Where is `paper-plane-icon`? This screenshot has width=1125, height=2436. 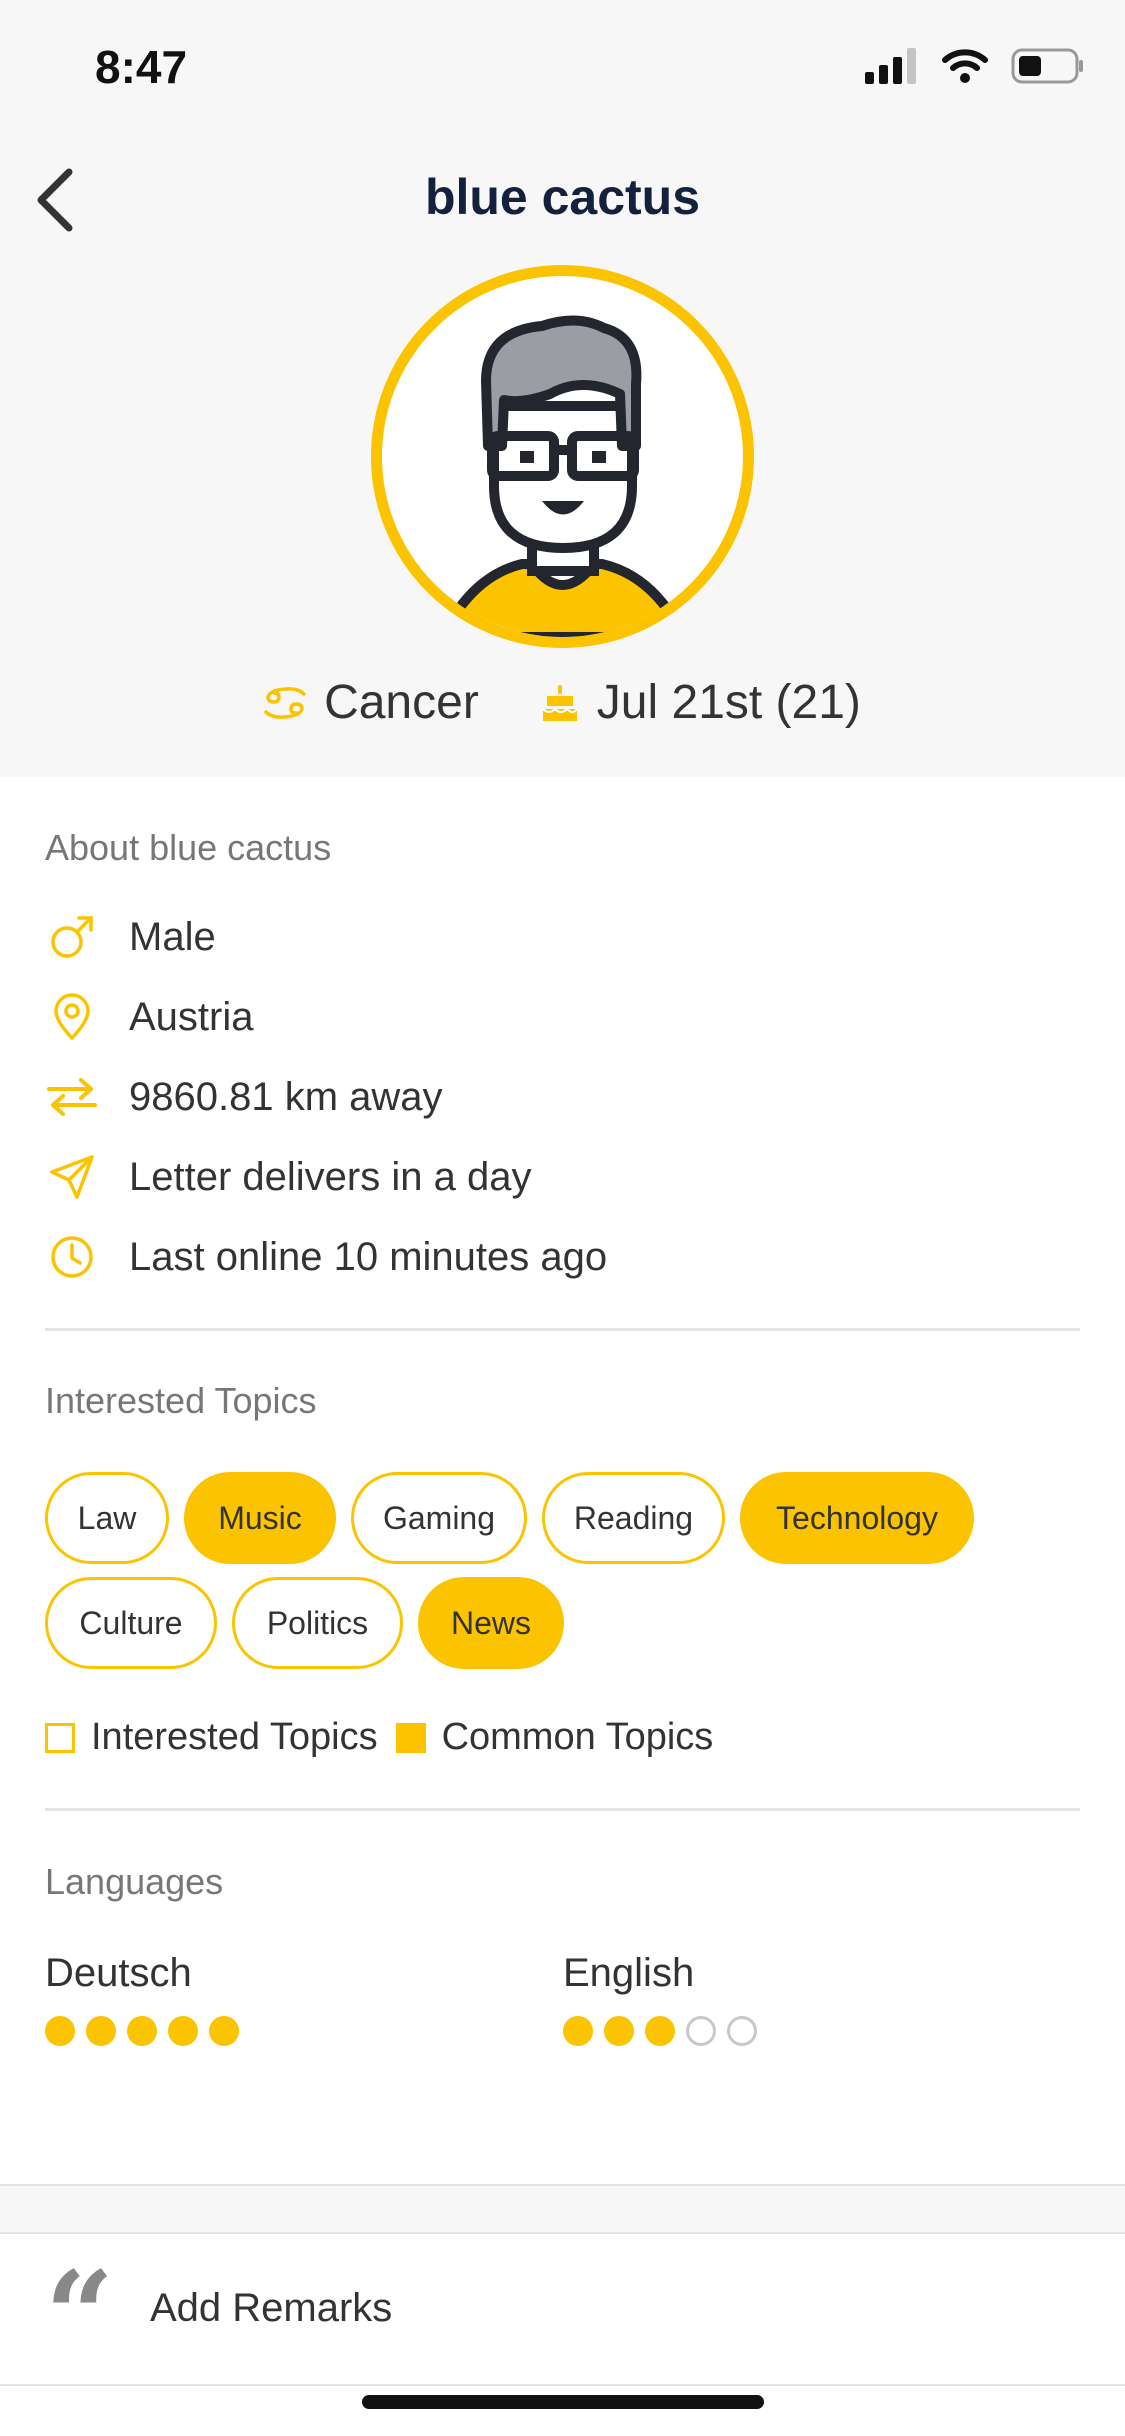
paper-plane-icon is located at coordinates (72, 1177).